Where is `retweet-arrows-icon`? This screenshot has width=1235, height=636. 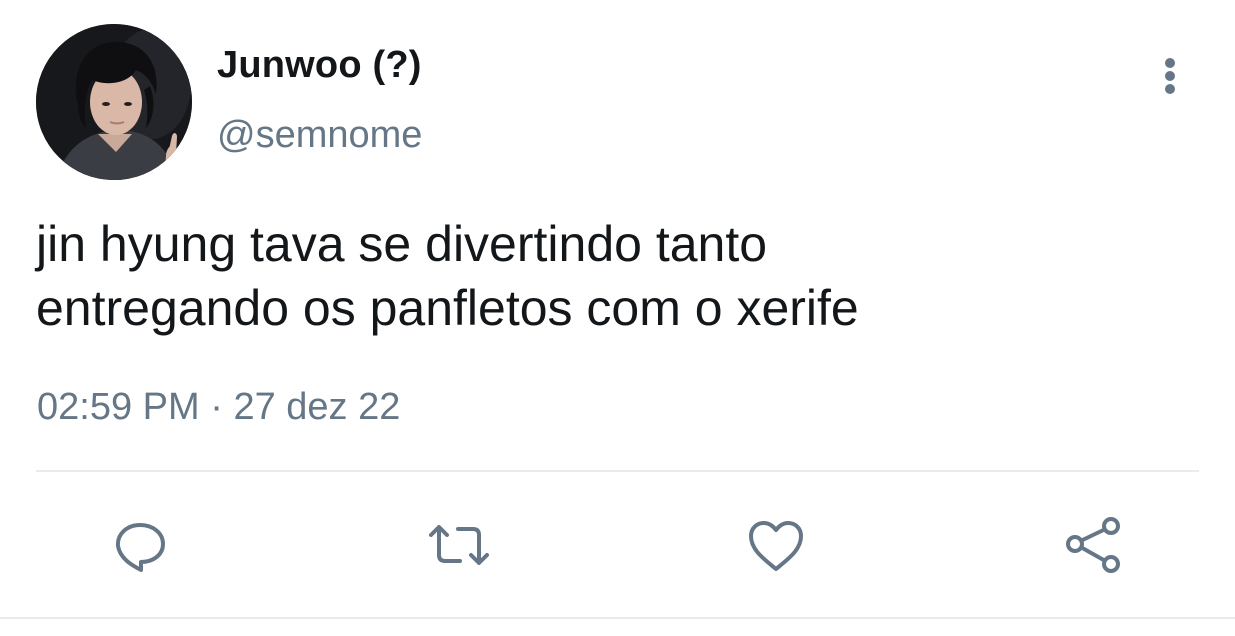
retweet-arrows-icon is located at coordinates (459, 545).